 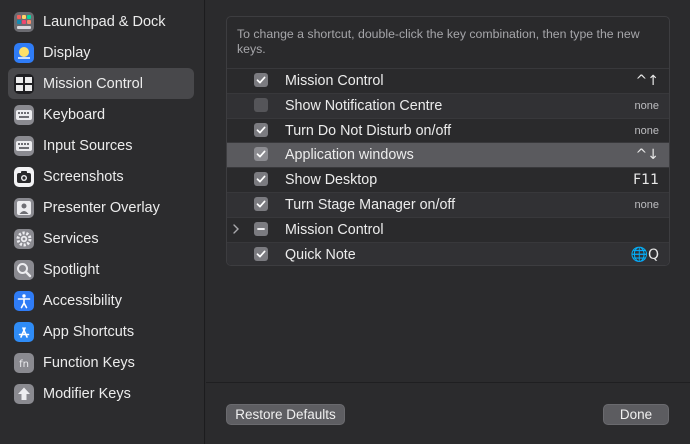 What do you see at coordinates (24, 300) in the screenshot?
I see `accessibility-icon` at bounding box center [24, 300].